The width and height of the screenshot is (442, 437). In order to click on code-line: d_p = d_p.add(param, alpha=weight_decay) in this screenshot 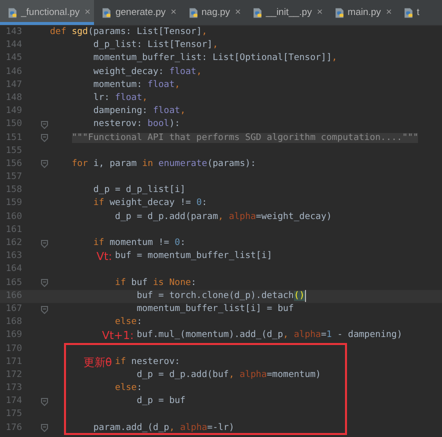, I will do `click(223, 217)`.